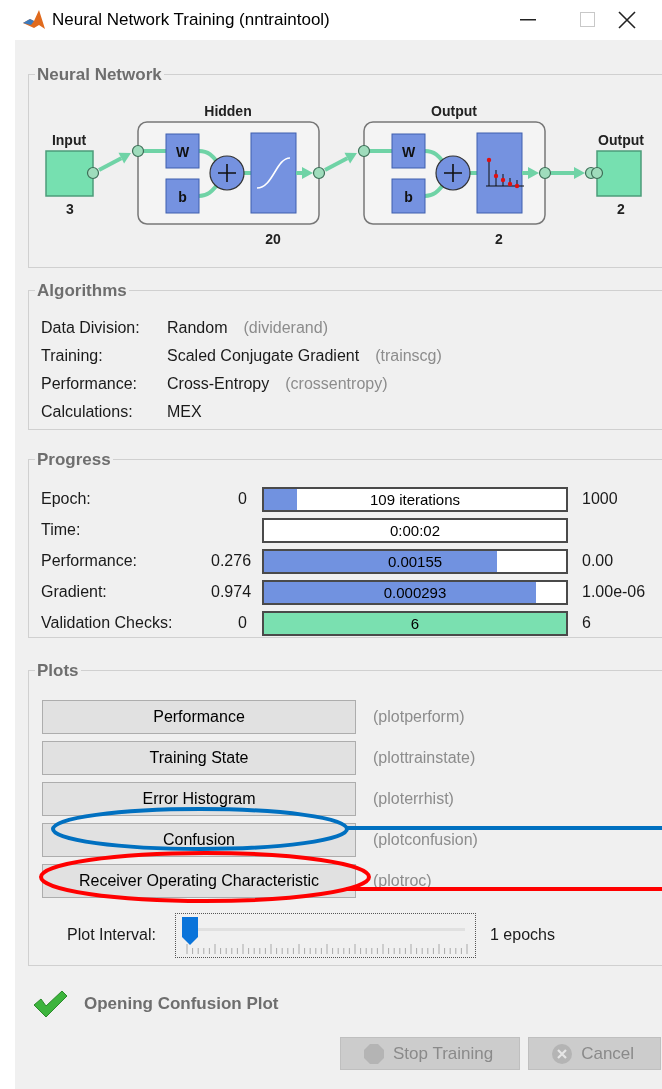 The width and height of the screenshot is (662, 1089). What do you see at coordinates (34, 20) in the screenshot?
I see `app-logo-icon` at bounding box center [34, 20].